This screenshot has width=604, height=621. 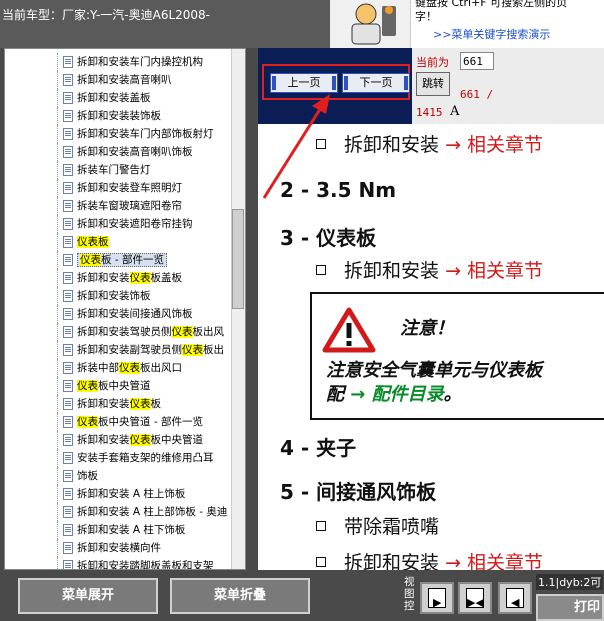 I want to click on tree-item: 拆卸和安装横向件, so click(x=118, y=548).